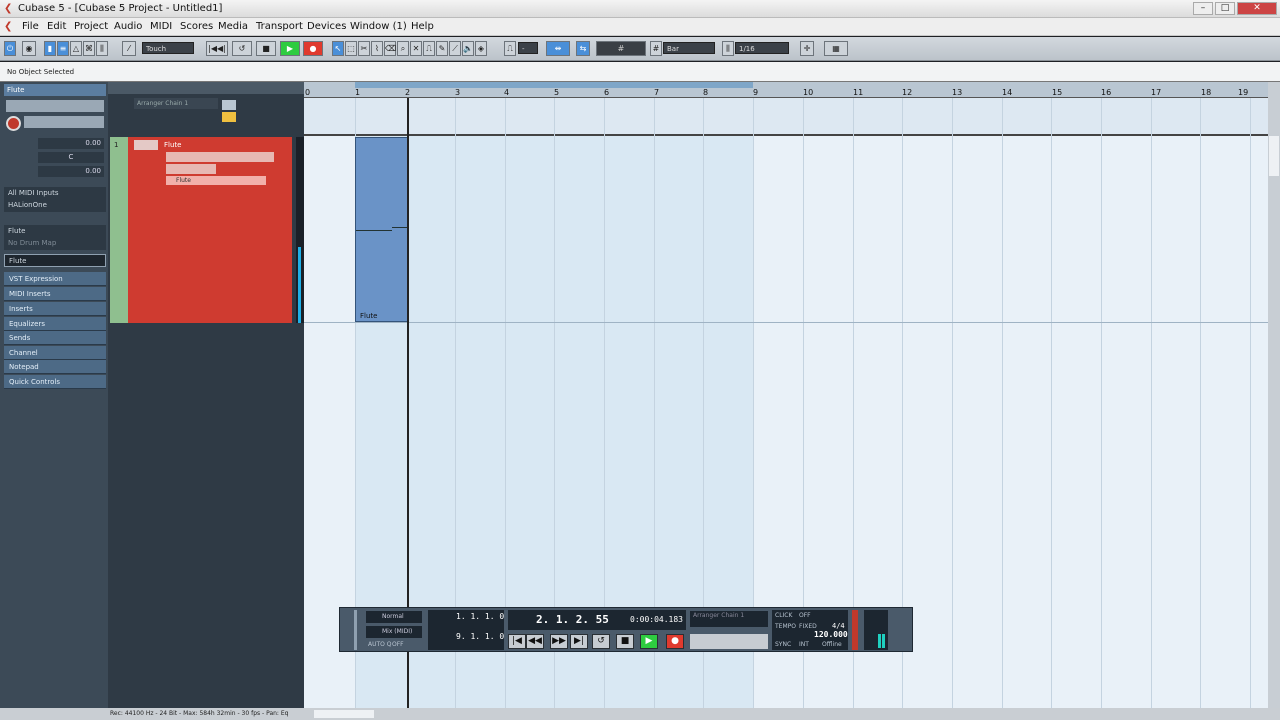  What do you see at coordinates (517, 641) in the screenshot?
I see `goto-previous-marker-button: |◀` at bounding box center [517, 641].